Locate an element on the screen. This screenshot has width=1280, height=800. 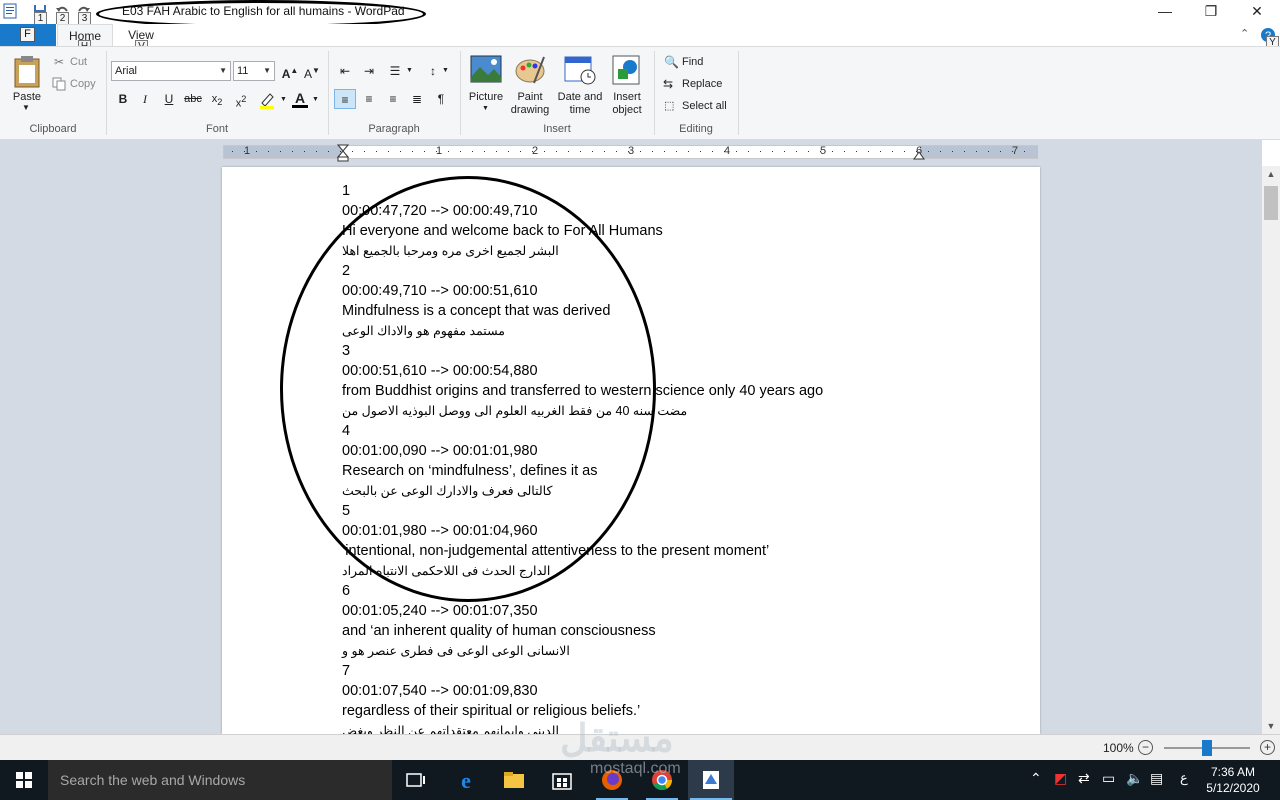
tab-file: F is located at coordinates (28, 35).